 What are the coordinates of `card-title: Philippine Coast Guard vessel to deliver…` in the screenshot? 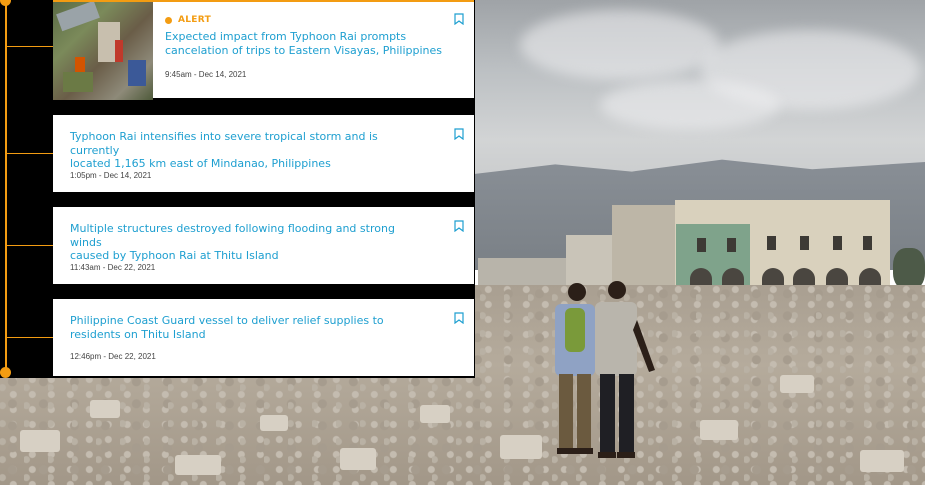 It's located at (250, 327).